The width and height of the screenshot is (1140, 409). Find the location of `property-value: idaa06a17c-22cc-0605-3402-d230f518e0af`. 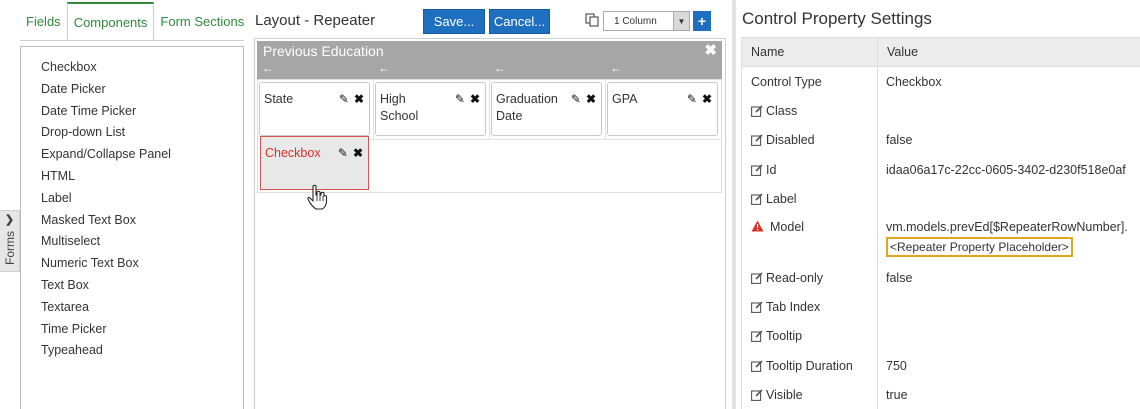

property-value: idaa06a17c-22cc-0605-3402-d230f518e0af is located at coordinates (1006, 169).